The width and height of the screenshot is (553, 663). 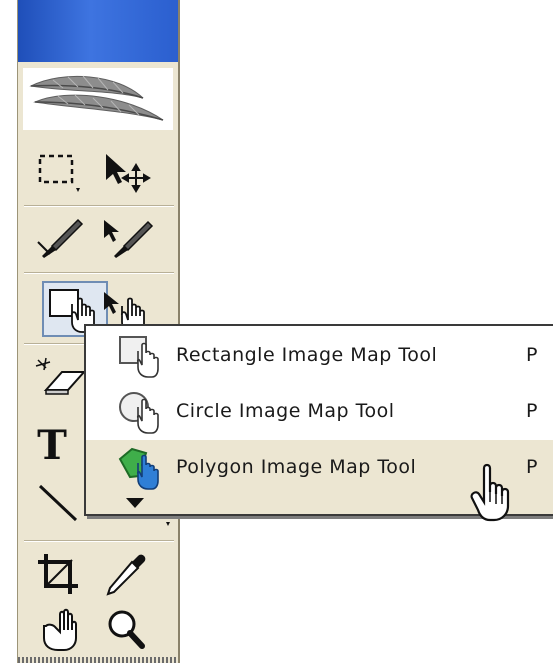 I want to click on flyout-item-label: Rectangle Image Map Tool, so click(x=307, y=355).